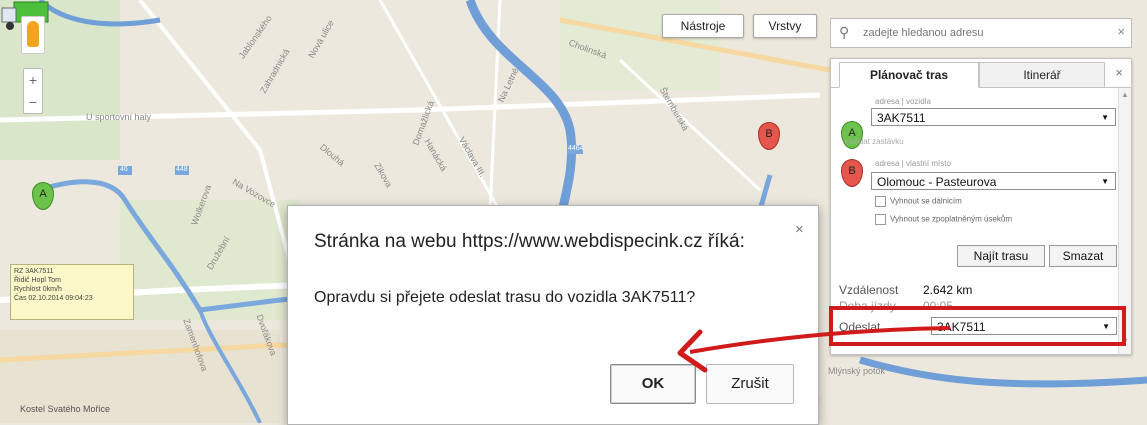 This screenshot has width=1147, height=425. I want to click on start-caption: adresa | vozidla, so click(903, 101).